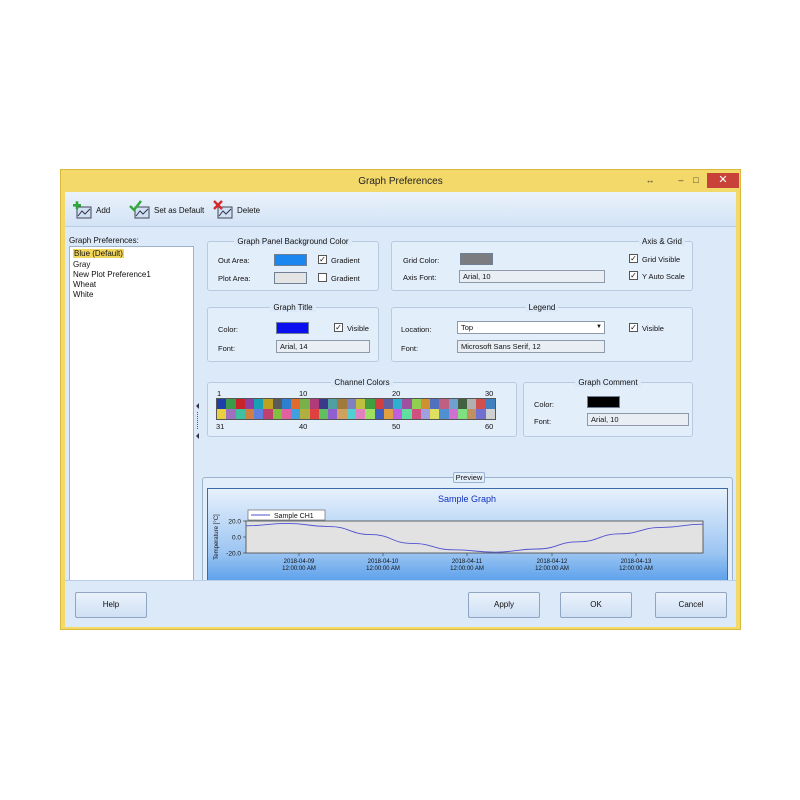 The image size is (800, 800). Describe the element at coordinates (290, 278) in the screenshot. I see `plot-area-color-swatch` at that location.